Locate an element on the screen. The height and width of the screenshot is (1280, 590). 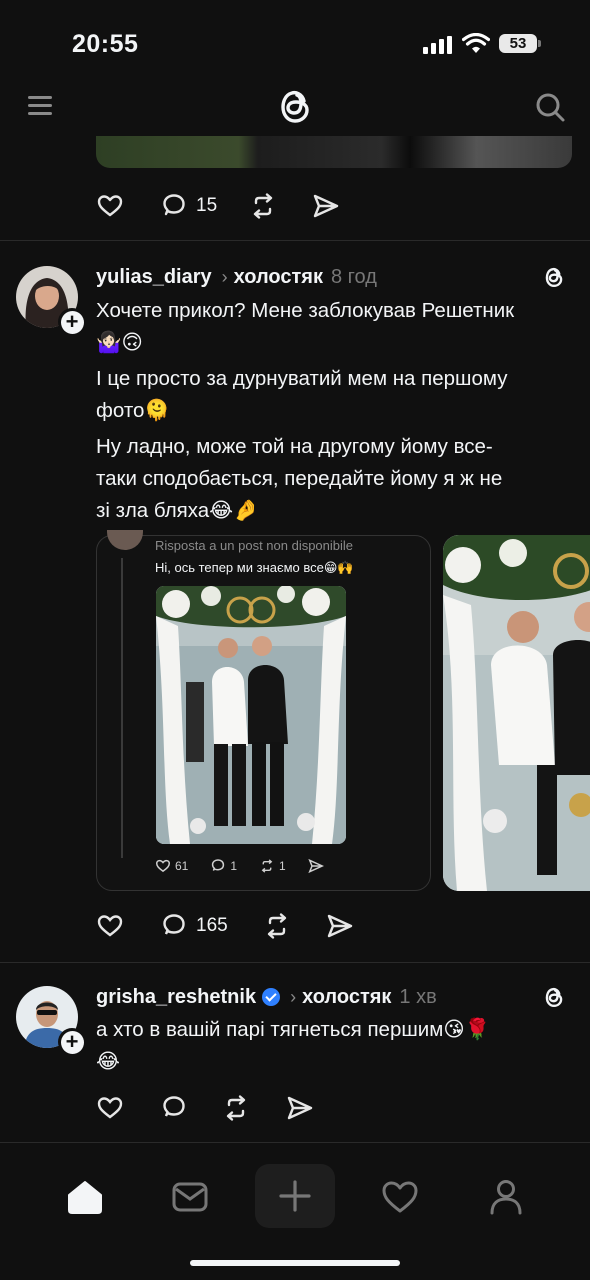
embed-caption: Risposta a un post non disponibile is located at coordinates (254, 545).